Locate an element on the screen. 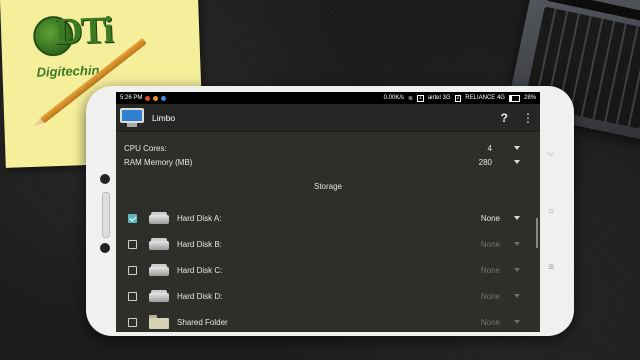 The height and width of the screenshot is (360, 640). front-sensor is located at coordinates (105, 248).